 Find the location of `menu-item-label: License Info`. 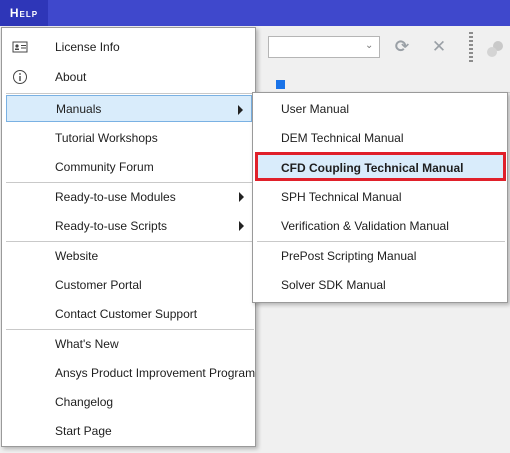

menu-item-label: License Info is located at coordinates (87, 46).